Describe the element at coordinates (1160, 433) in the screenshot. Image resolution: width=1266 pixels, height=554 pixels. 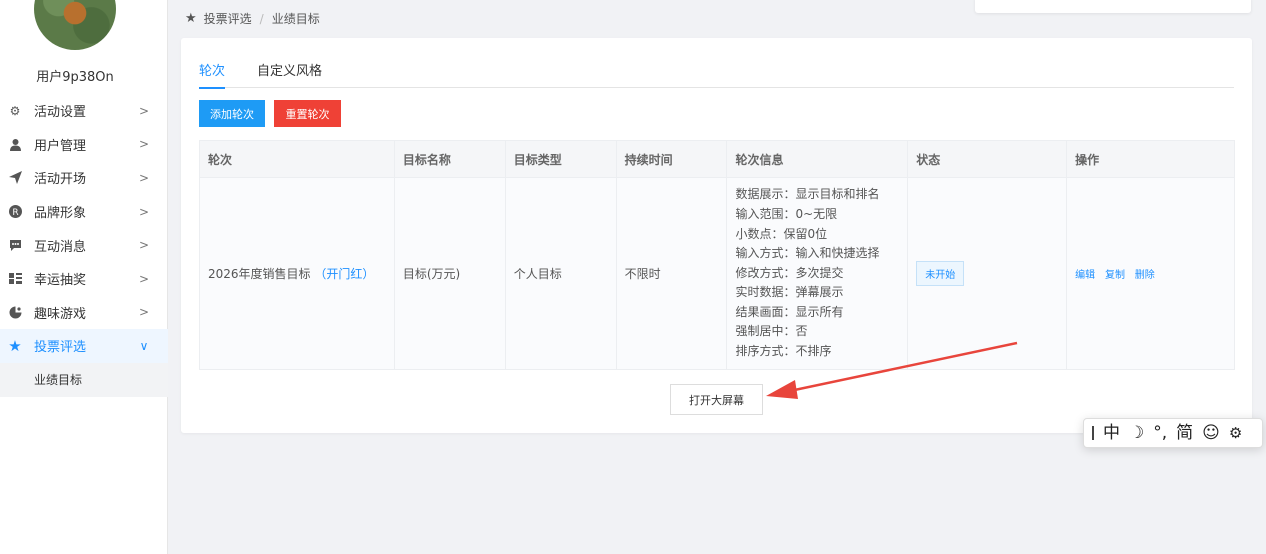
I see `punctuation-icon: °,` at that location.